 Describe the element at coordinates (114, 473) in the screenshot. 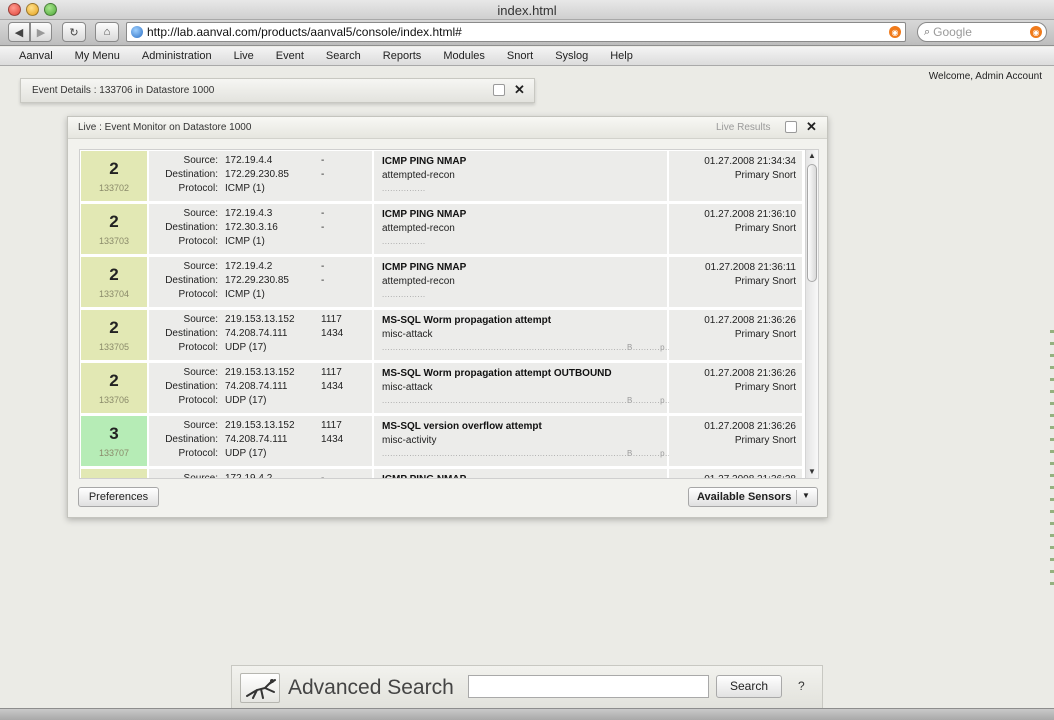

I see `severity-cell` at that location.